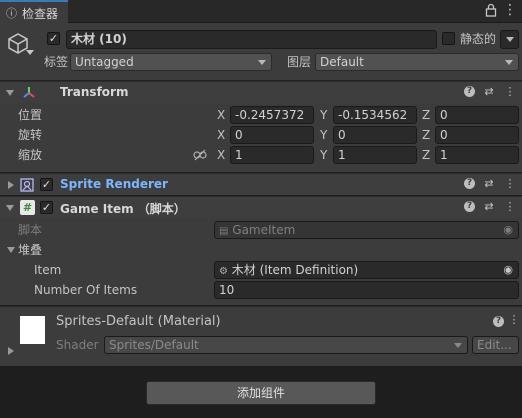 The width and height of the screenshot is (522, 418). I want to click on shader-label: Shader, so click(77, 345).